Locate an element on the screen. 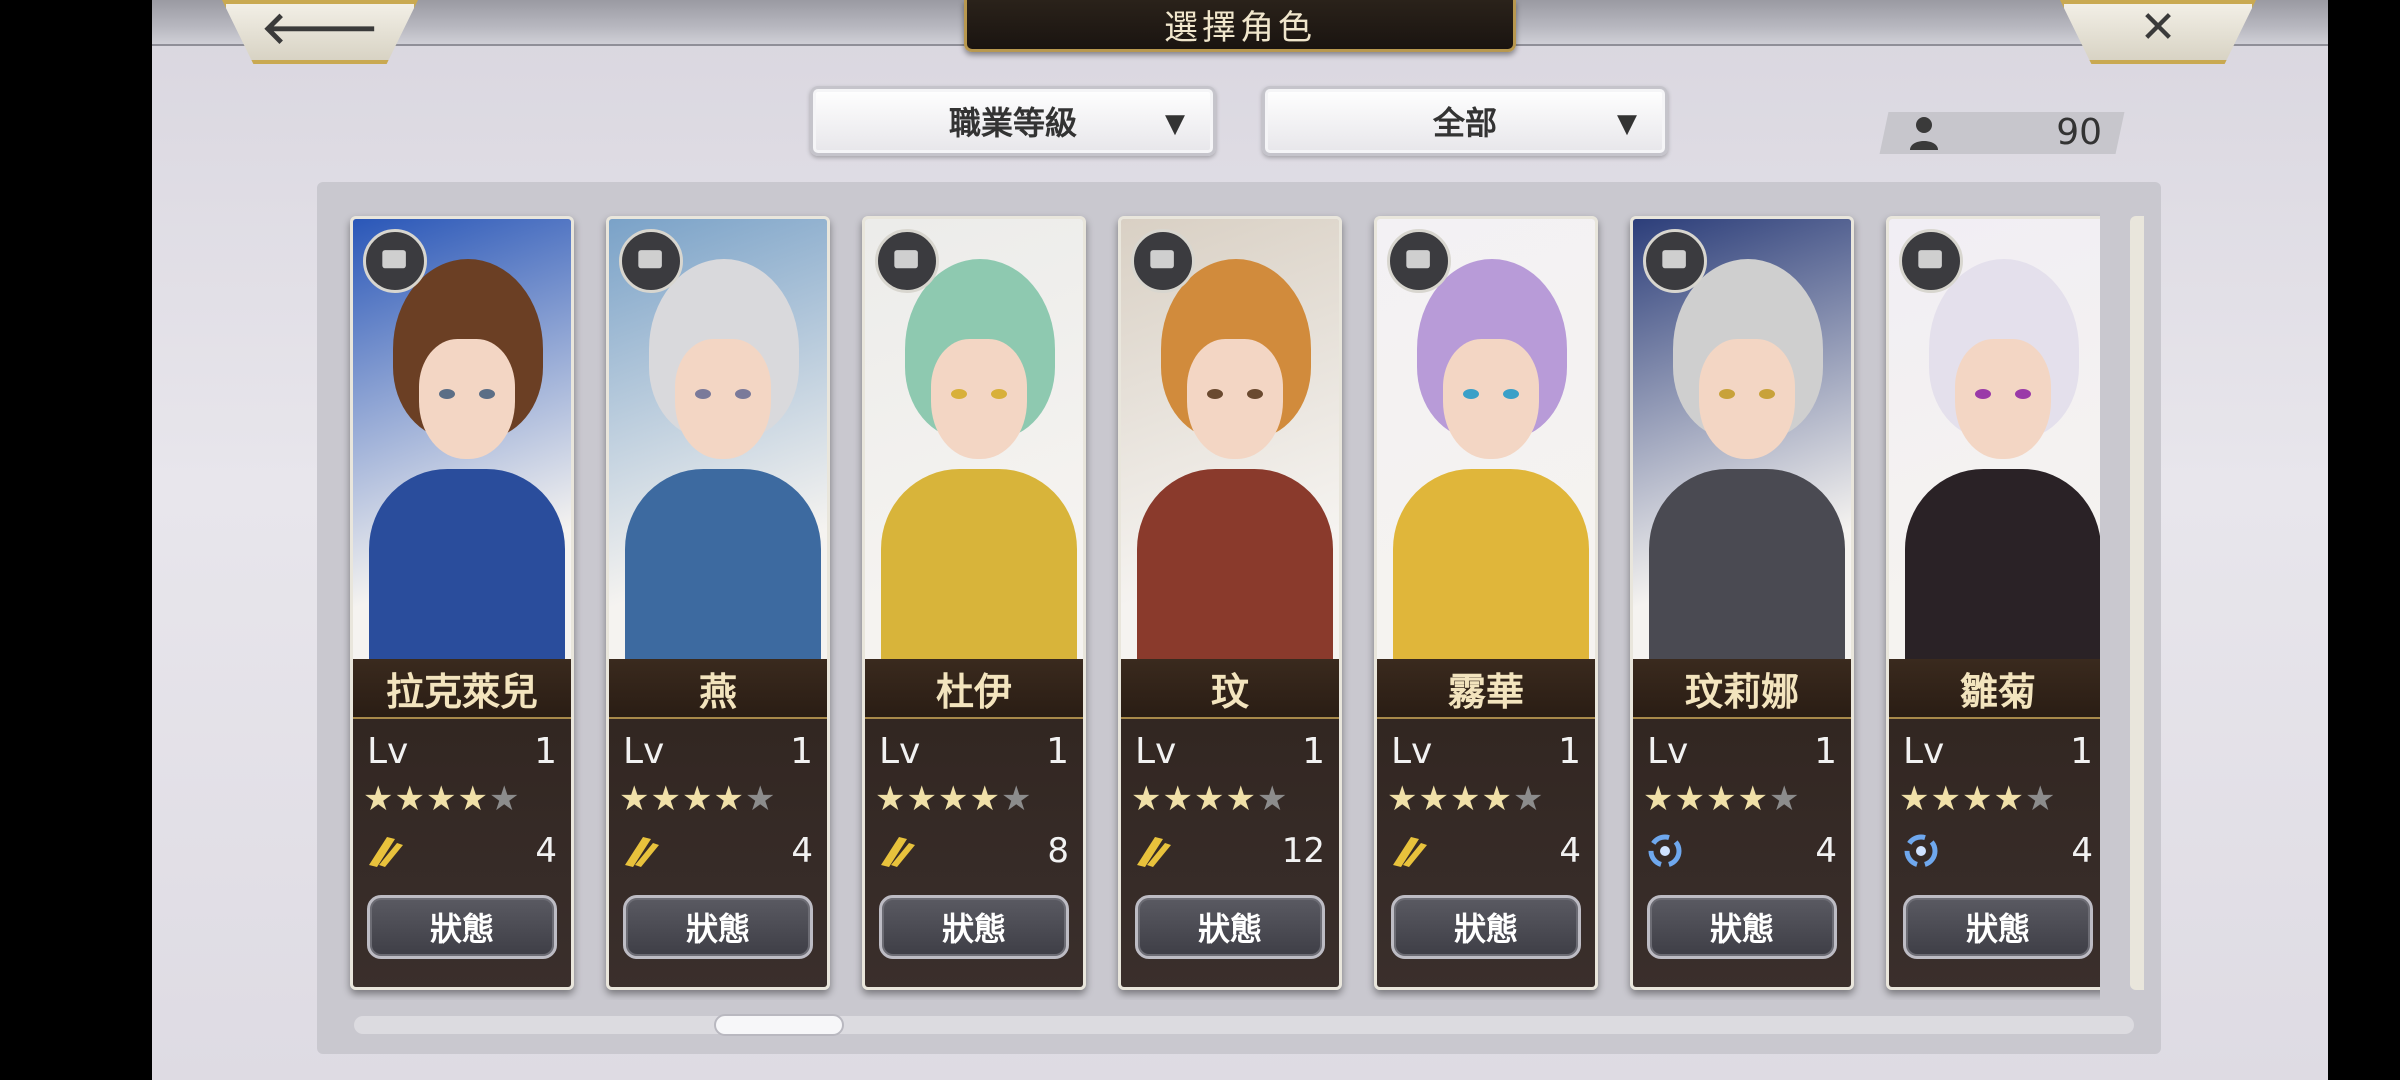 This screenshot has height=1080, width=2400. job-level-sort-dropdown: 職業等級 ▼ is located at coordinates (1013, 121).